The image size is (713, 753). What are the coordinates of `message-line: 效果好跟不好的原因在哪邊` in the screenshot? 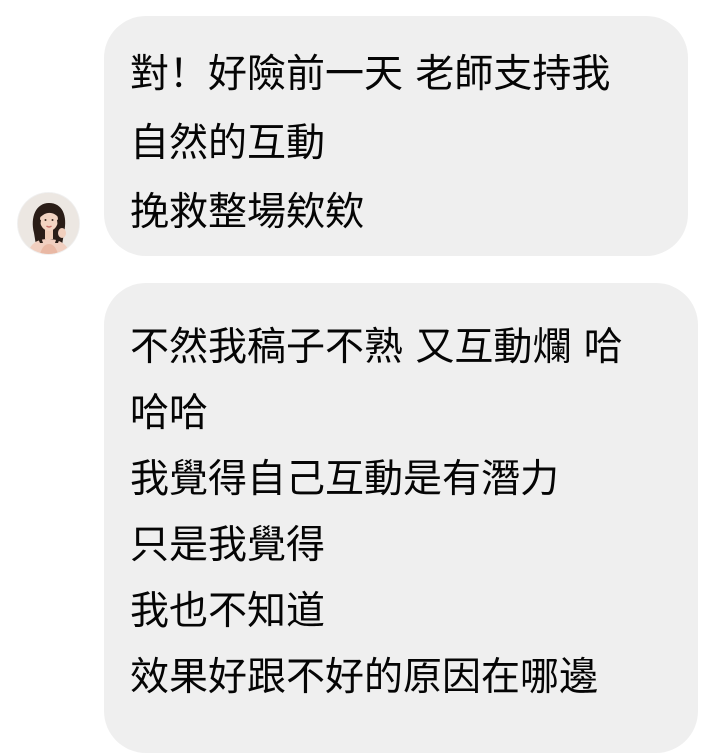 It's located at (364, 677).